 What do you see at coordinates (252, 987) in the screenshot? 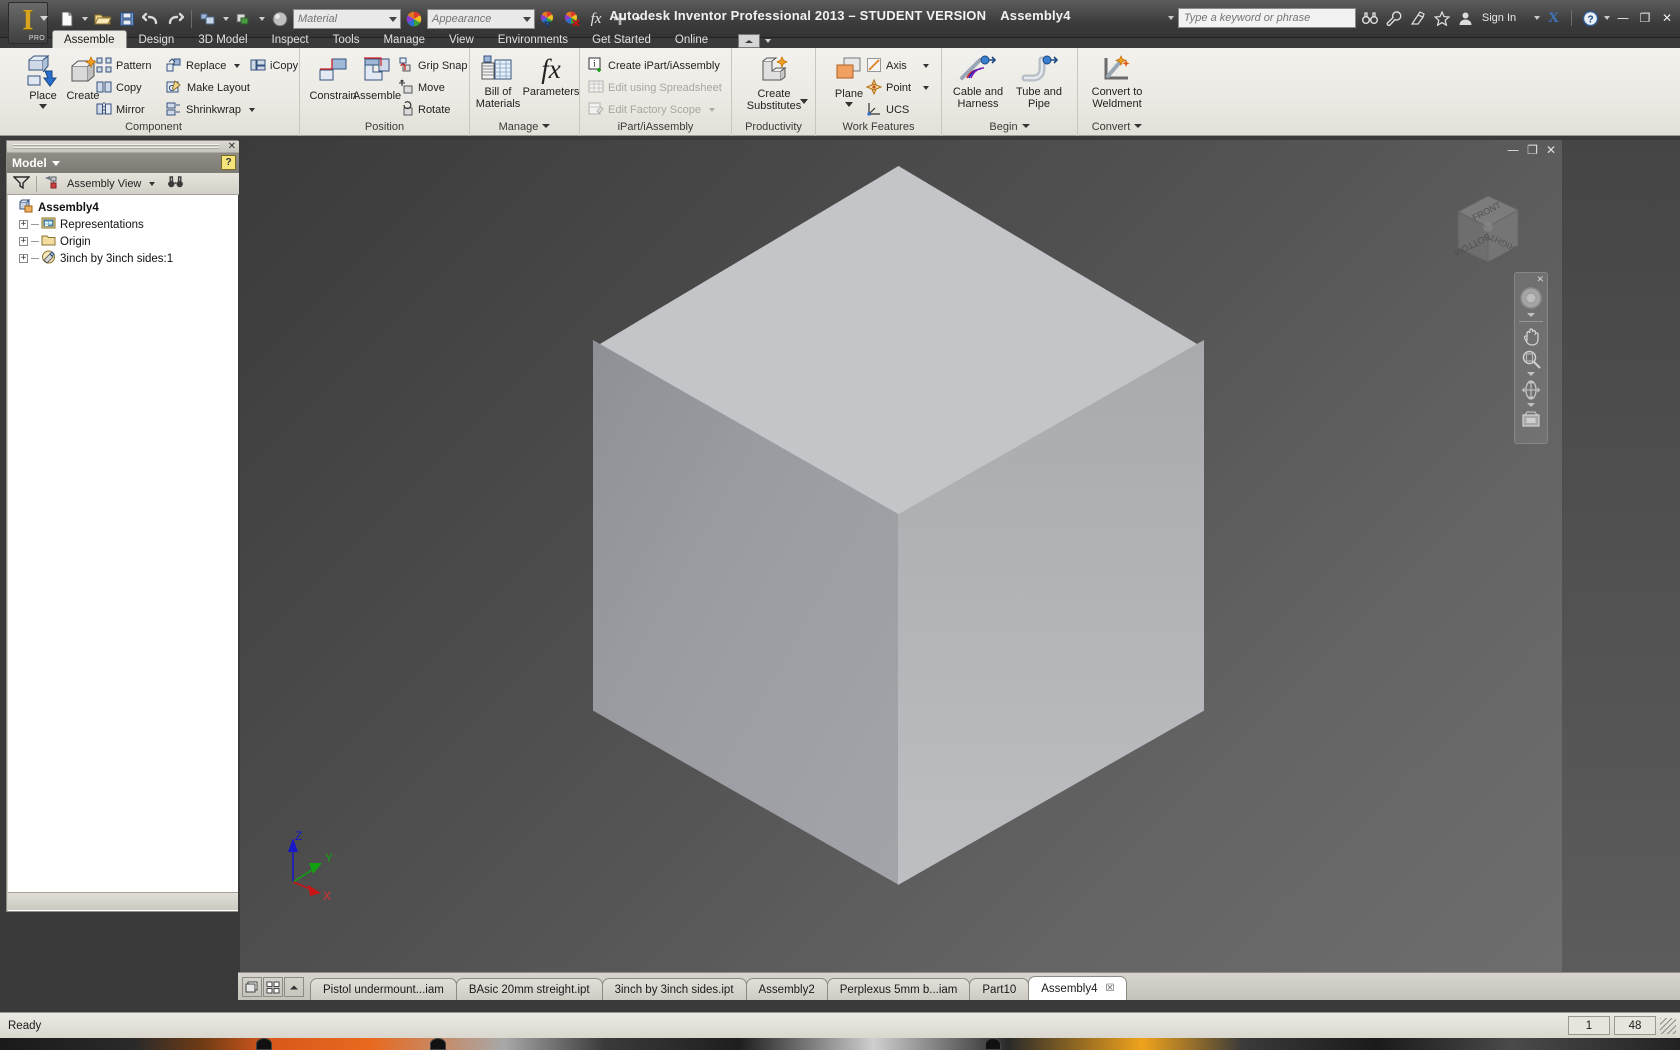
I see `cascade-windows-button` at bounding box center [252, 987].